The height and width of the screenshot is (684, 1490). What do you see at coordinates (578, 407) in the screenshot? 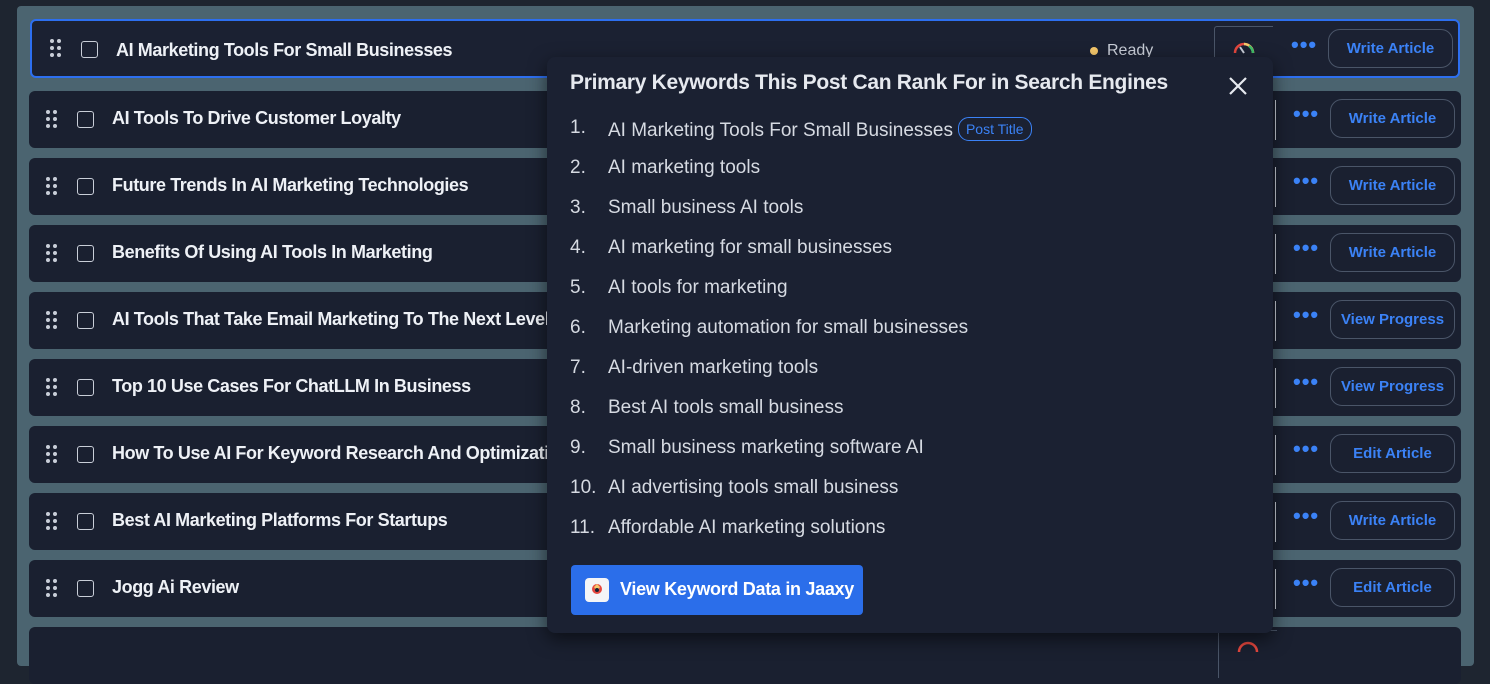
I see `keyword-number: 8.` at bounding box center [578, 407].